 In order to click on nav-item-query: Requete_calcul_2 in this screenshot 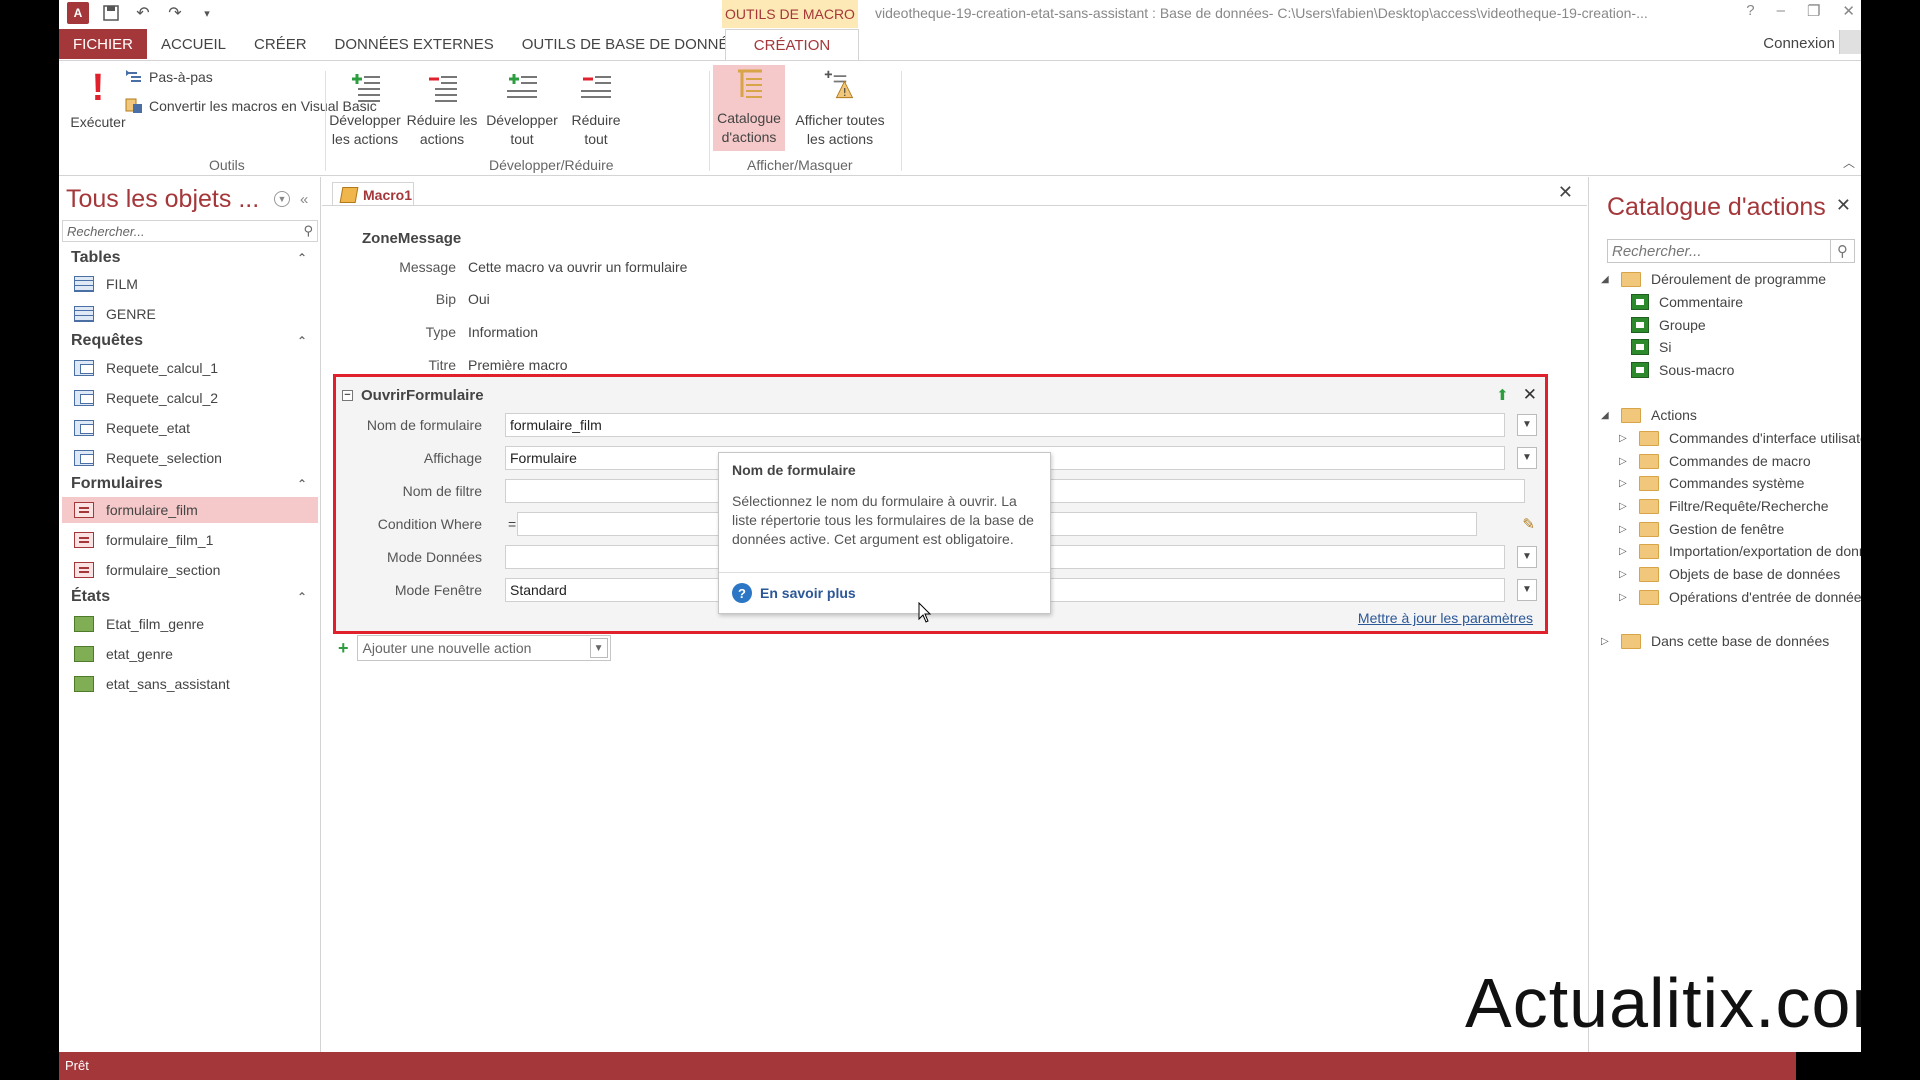, I will do `click(190, 398)`.